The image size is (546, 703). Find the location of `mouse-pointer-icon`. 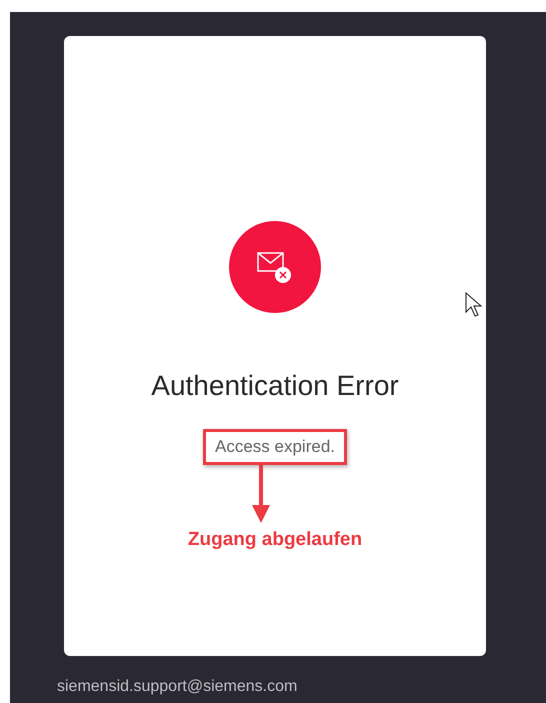

mouse-pointer-icon is located at coordinates (474, 304).